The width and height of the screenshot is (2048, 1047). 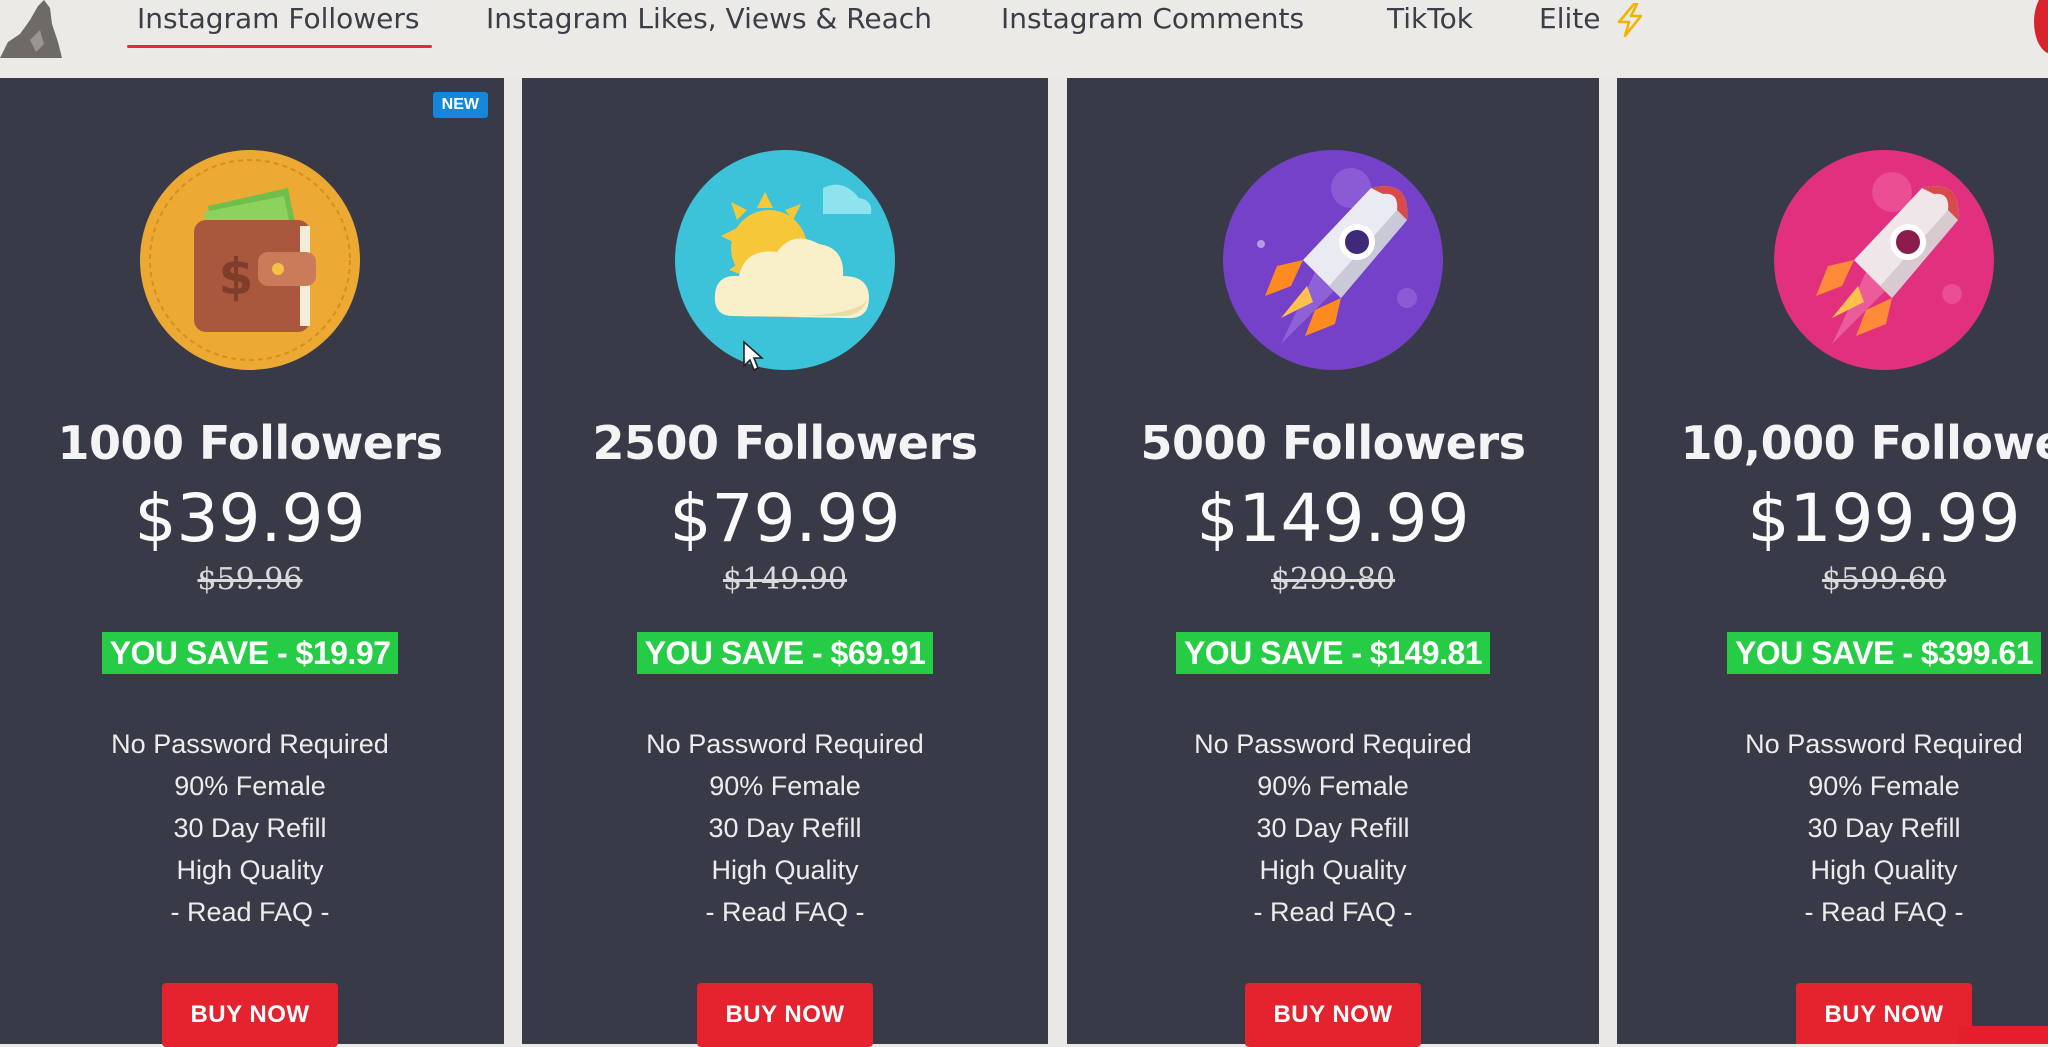 I want to click on mouse-cursor-icon, so click(x=753, y=356).